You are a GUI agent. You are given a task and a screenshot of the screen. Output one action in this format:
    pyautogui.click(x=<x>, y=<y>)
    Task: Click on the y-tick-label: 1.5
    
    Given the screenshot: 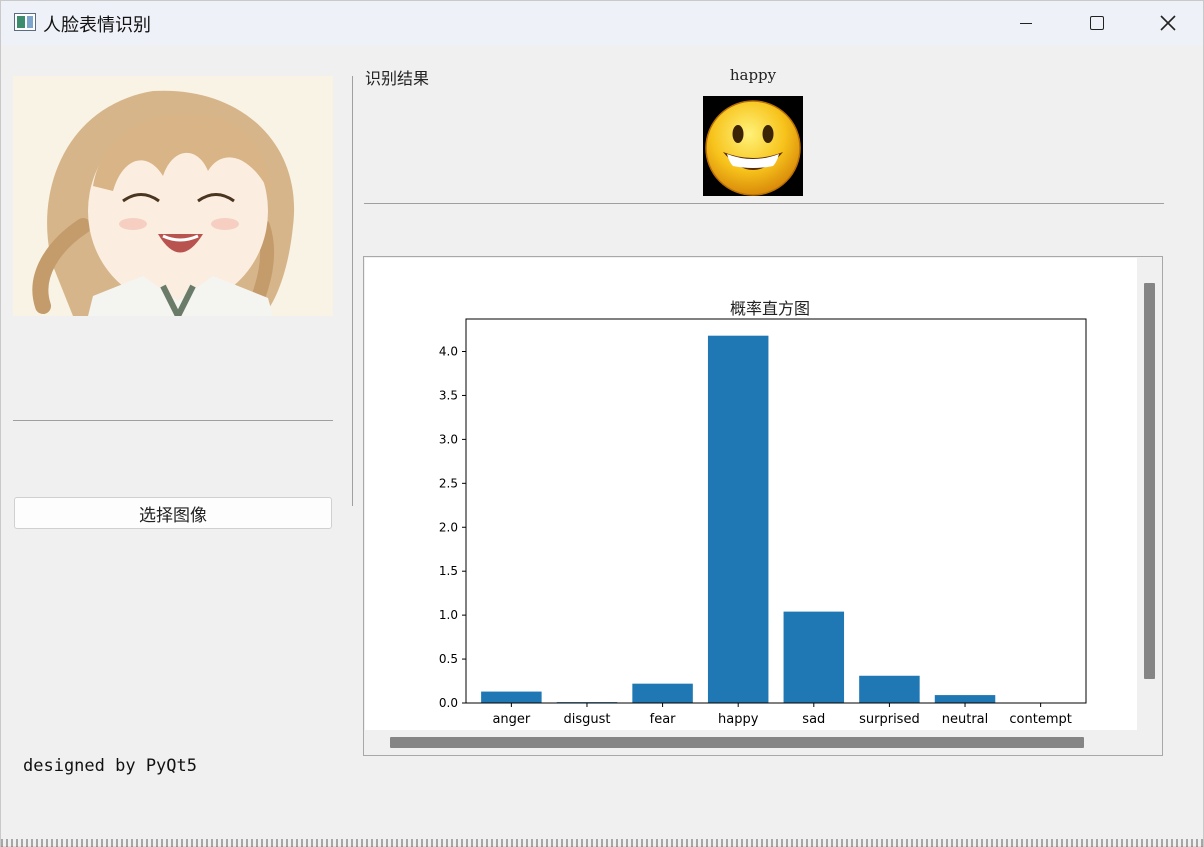 What is the action you would take?
    pyautogui.click(x=448, y=571)
    